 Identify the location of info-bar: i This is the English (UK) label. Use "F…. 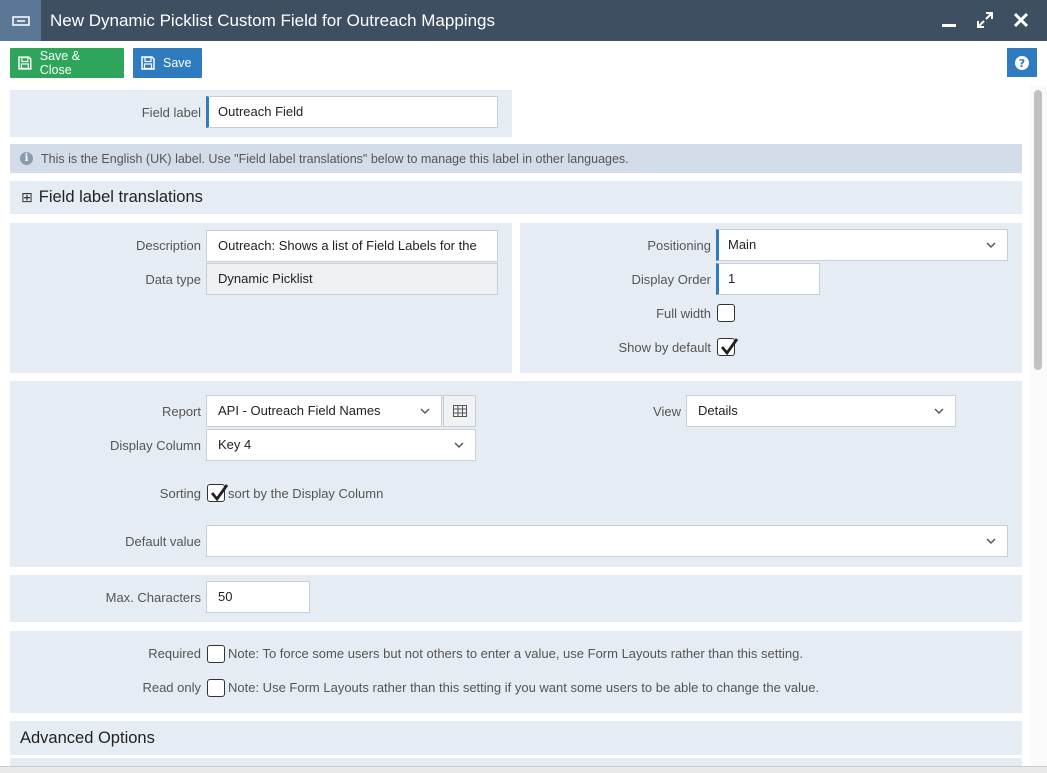
(516, 158).